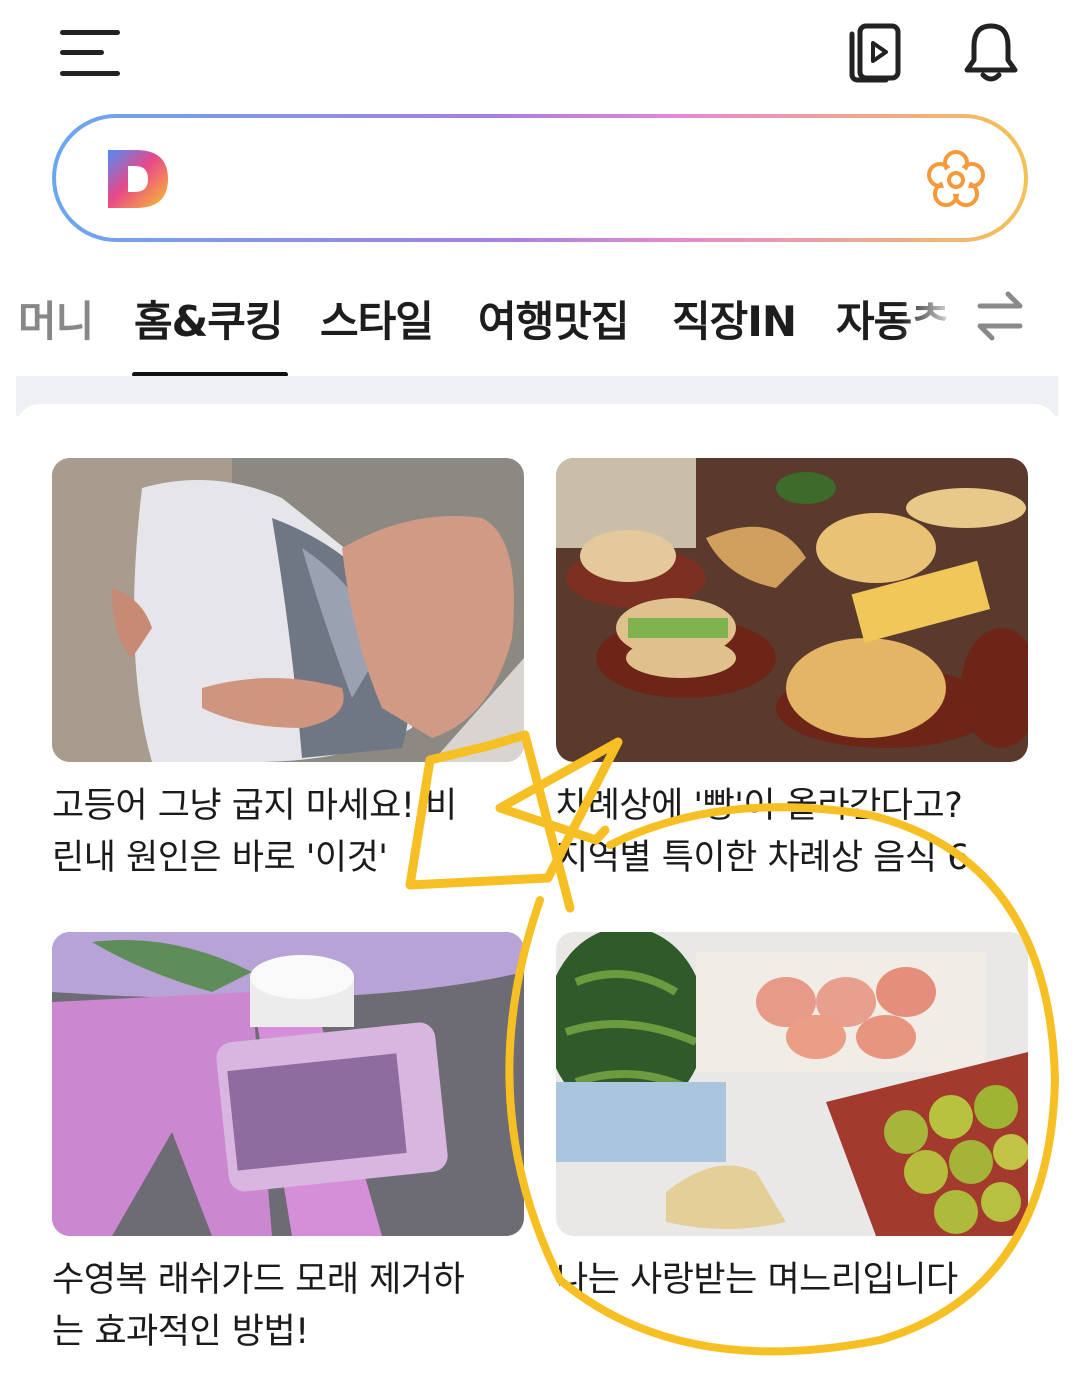  I want to click on article-thumbnail-swimsuit, so click(288, 1084).